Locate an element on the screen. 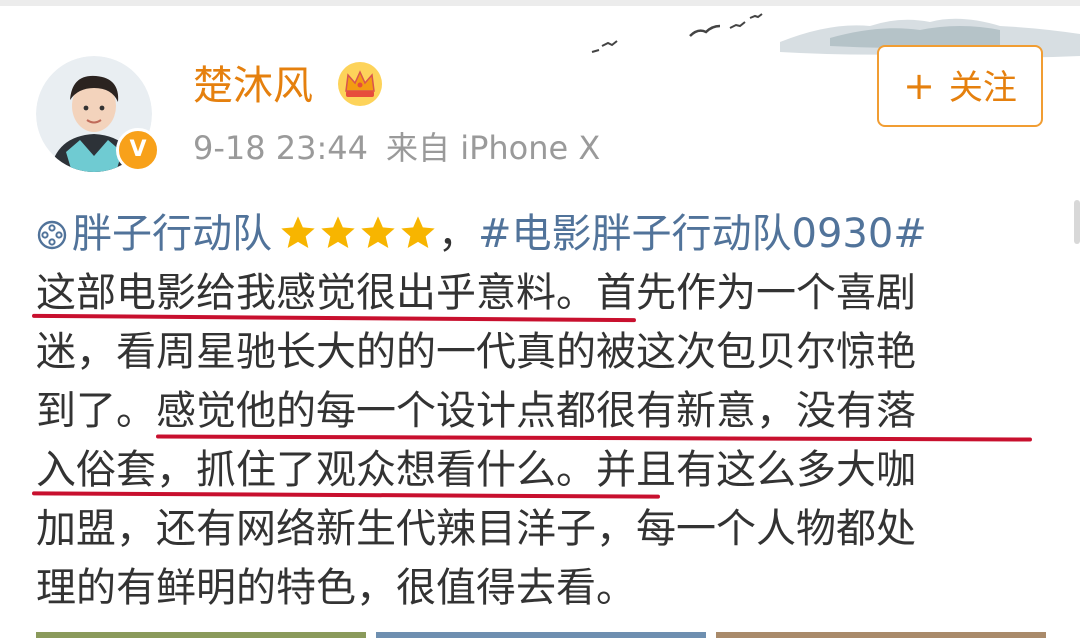 The width and height of the screenshot is (1080, 638). content-line-topic: 胖子行动队 ，#电影胖子行动队0930# is located at coordinates (541, 234).